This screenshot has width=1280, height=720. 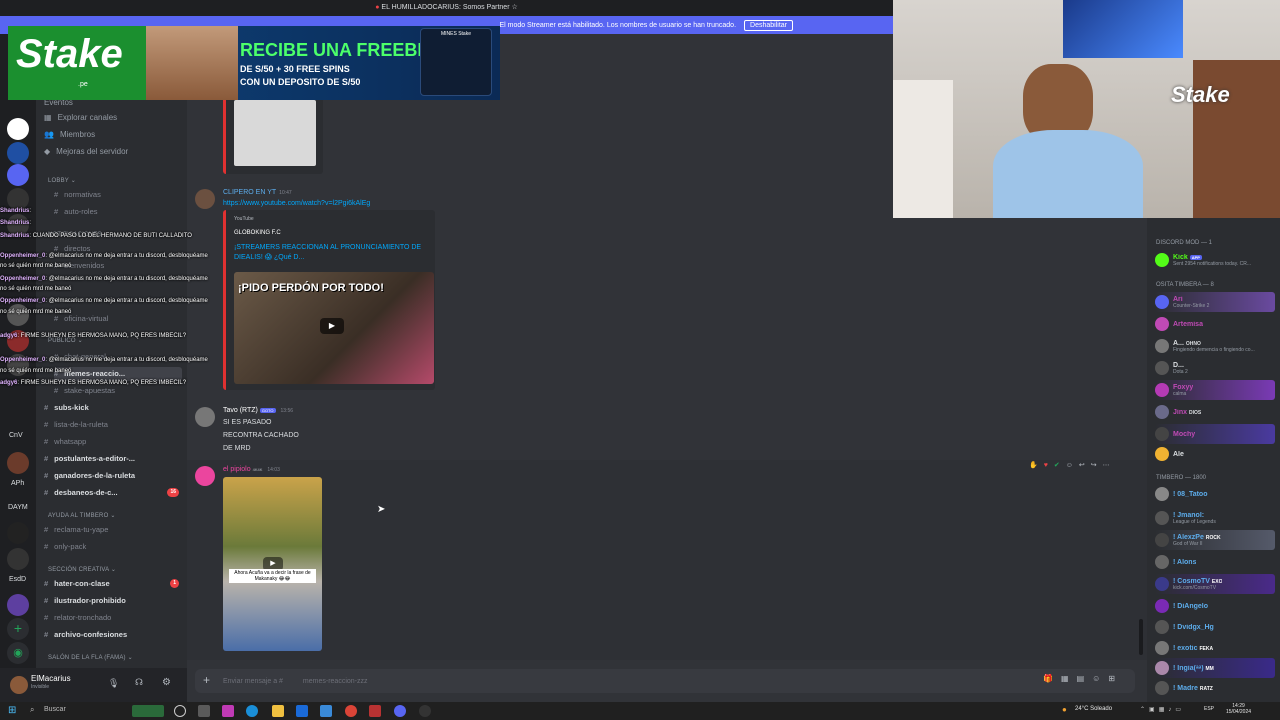 I want to click on user-name: ElMacarius, so click(x=51, y=678).